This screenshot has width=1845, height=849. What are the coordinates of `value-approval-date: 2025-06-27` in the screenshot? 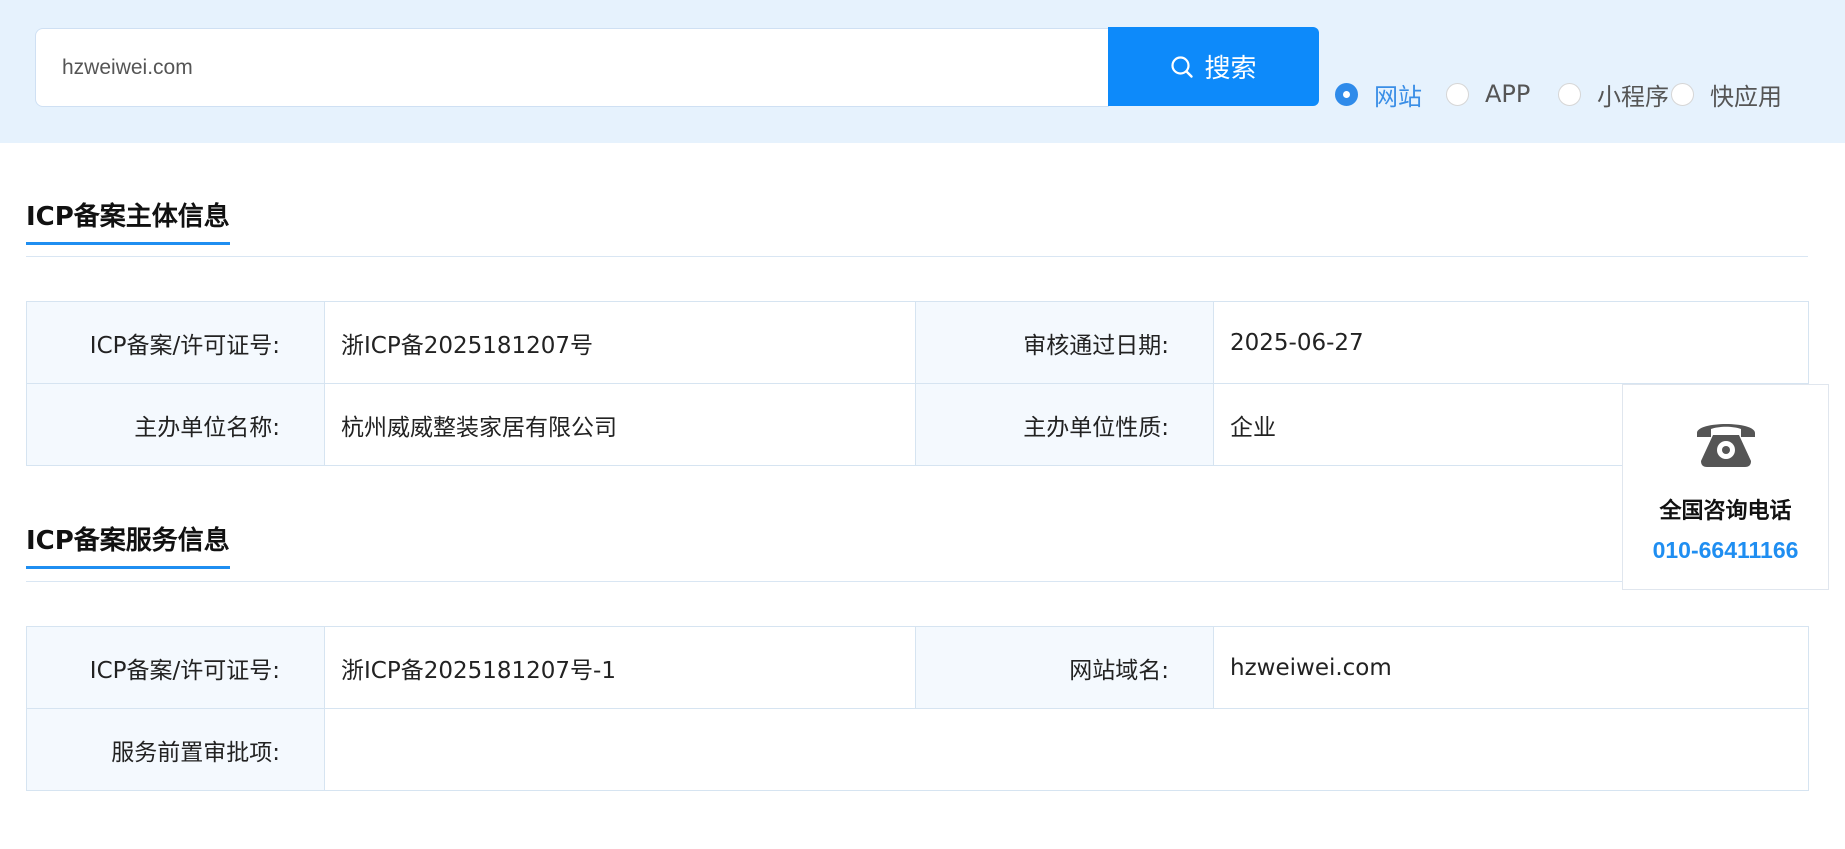 It's located at (1511, 342).